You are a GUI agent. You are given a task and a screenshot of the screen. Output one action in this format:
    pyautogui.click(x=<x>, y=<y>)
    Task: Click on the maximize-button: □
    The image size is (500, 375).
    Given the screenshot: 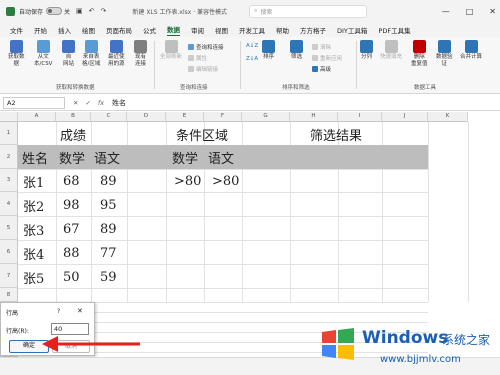 What is the action you would take?
    pyautogui.click(x=470, y=11)
    